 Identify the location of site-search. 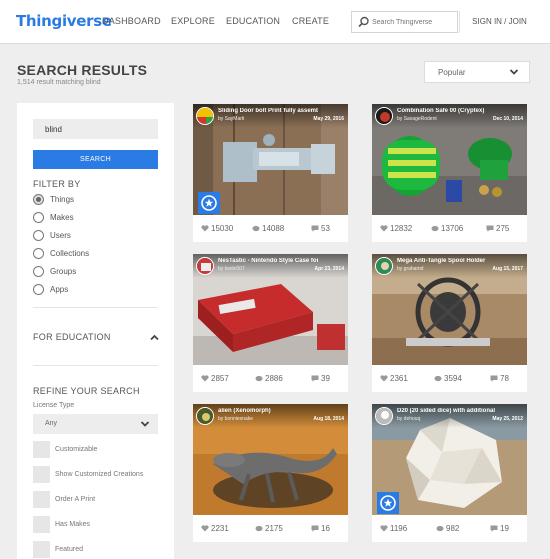
(404, 22).